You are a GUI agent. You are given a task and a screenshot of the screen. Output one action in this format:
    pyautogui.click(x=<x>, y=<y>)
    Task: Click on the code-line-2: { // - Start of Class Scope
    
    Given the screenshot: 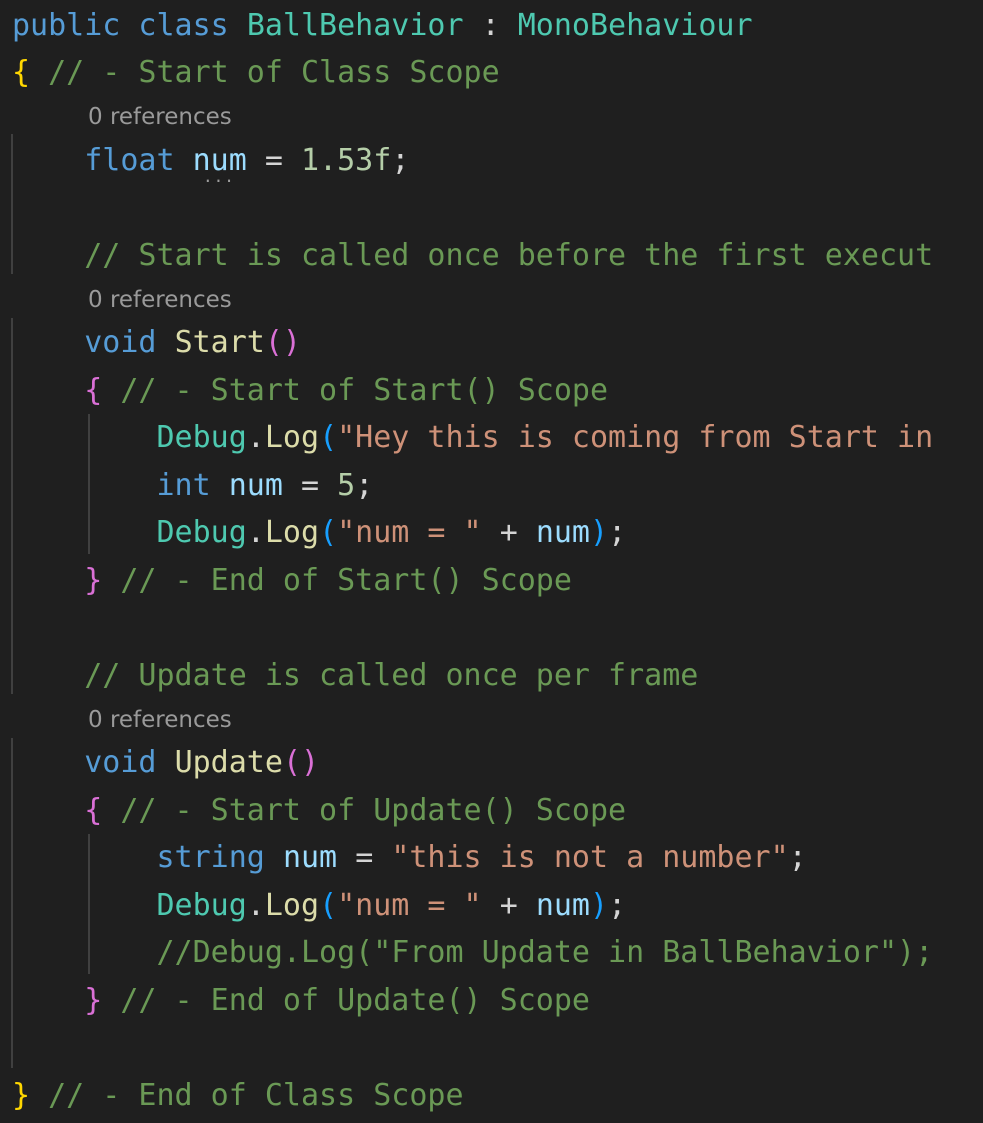 What is the action you would take?
    pyautogui.click(x=256, y=72)
    